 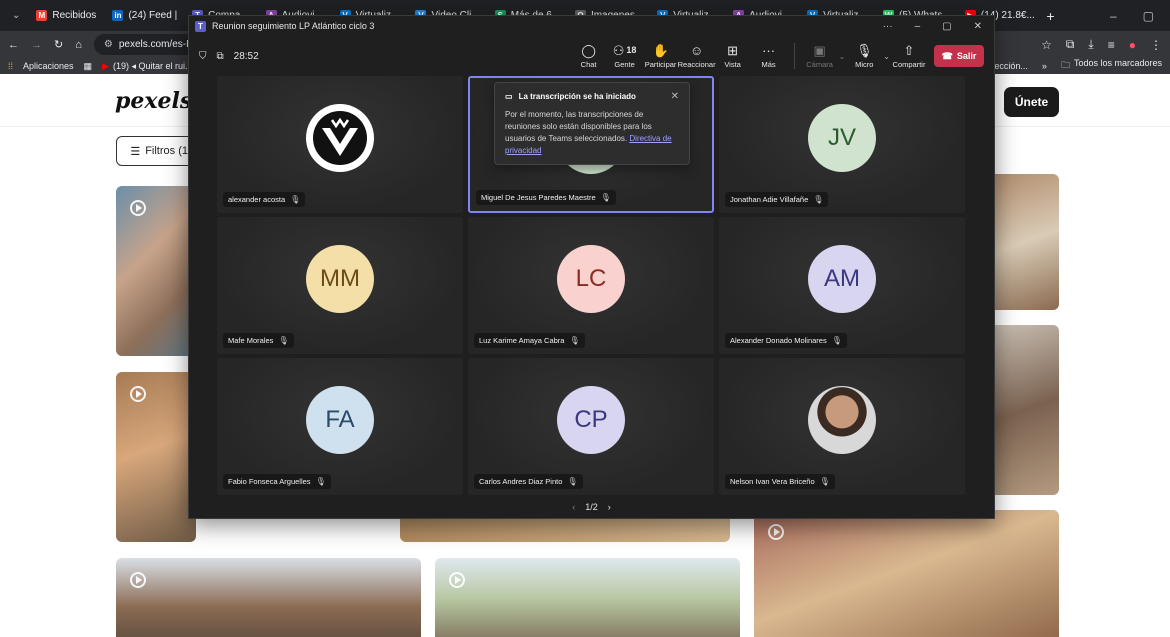 I want to click on mic-button: 🎙 Micro, so click(x=864, y=56).